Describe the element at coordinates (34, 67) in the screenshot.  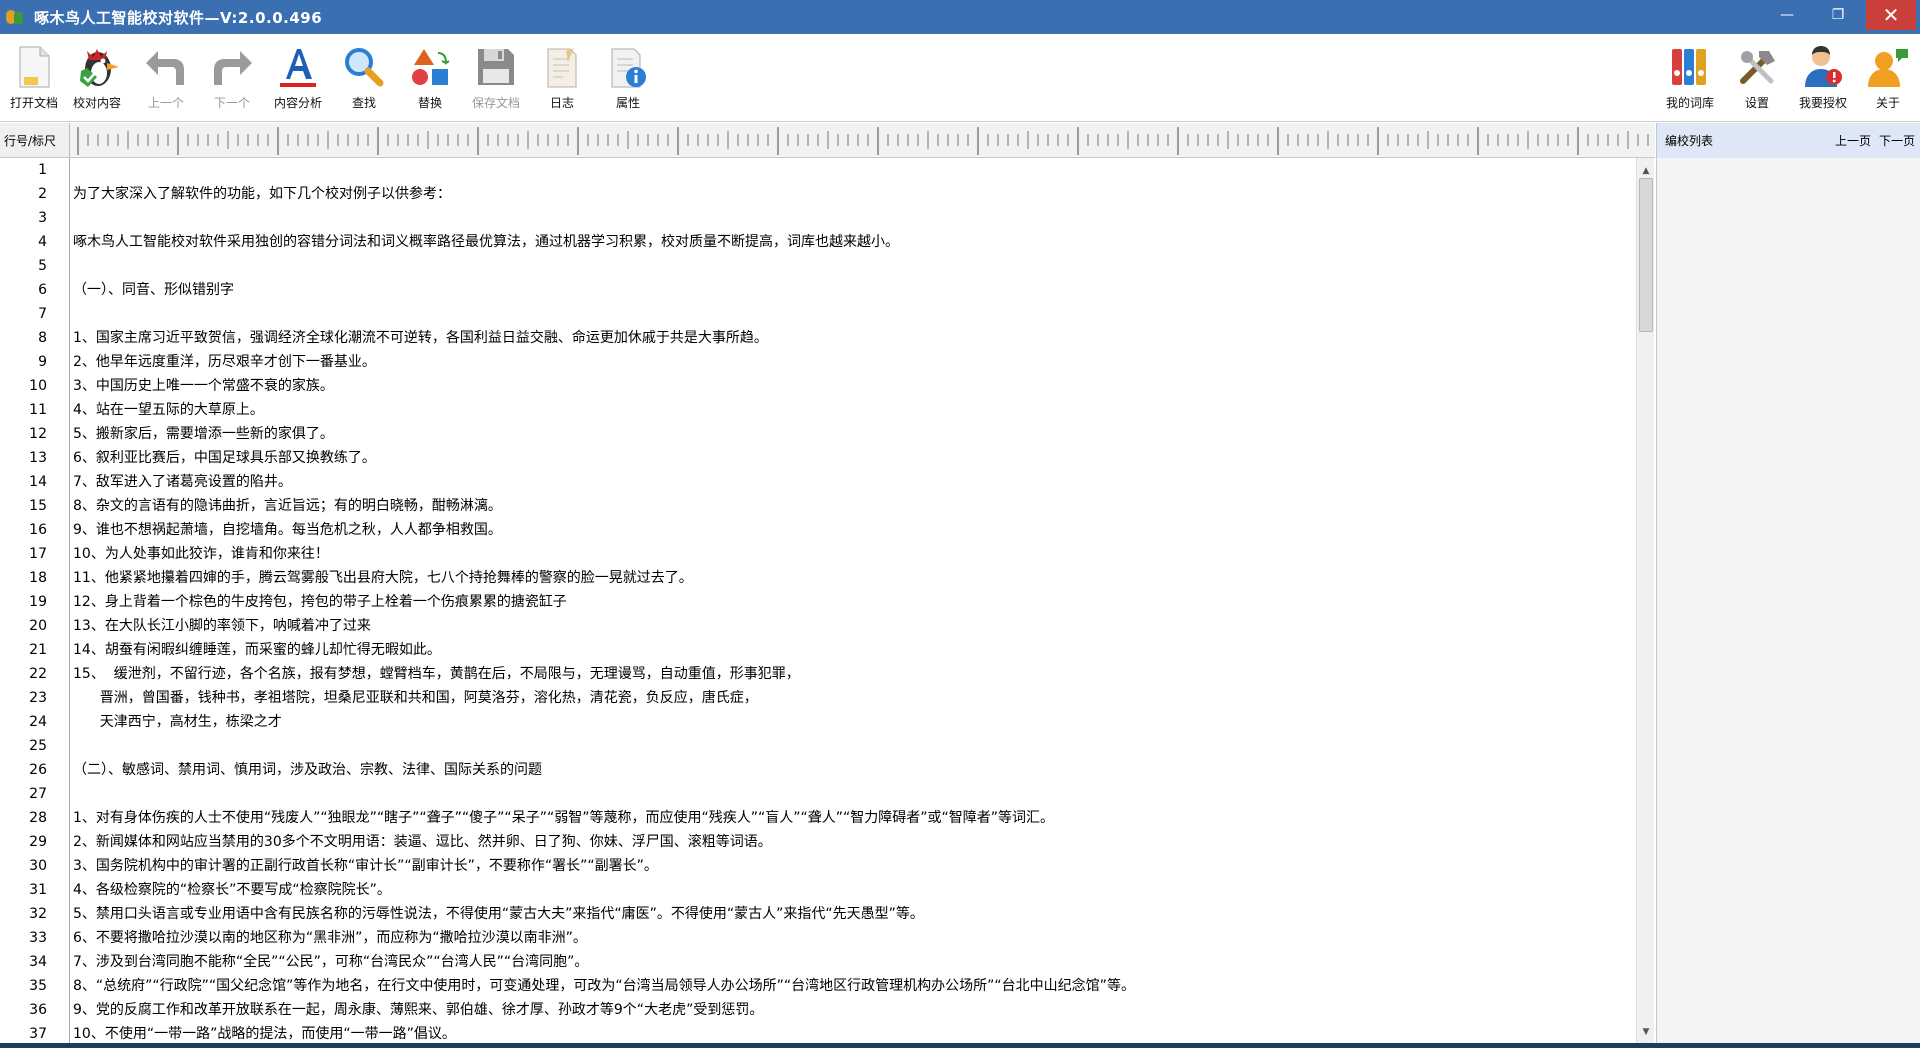
I see `open-document-icon` at that location.